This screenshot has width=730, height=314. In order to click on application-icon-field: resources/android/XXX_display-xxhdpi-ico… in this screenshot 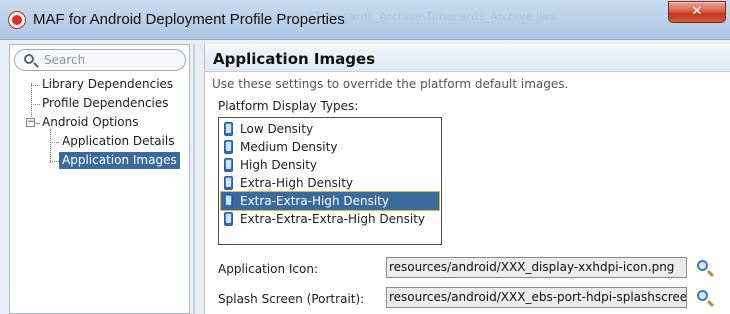, I will do `click(536, 267)`.